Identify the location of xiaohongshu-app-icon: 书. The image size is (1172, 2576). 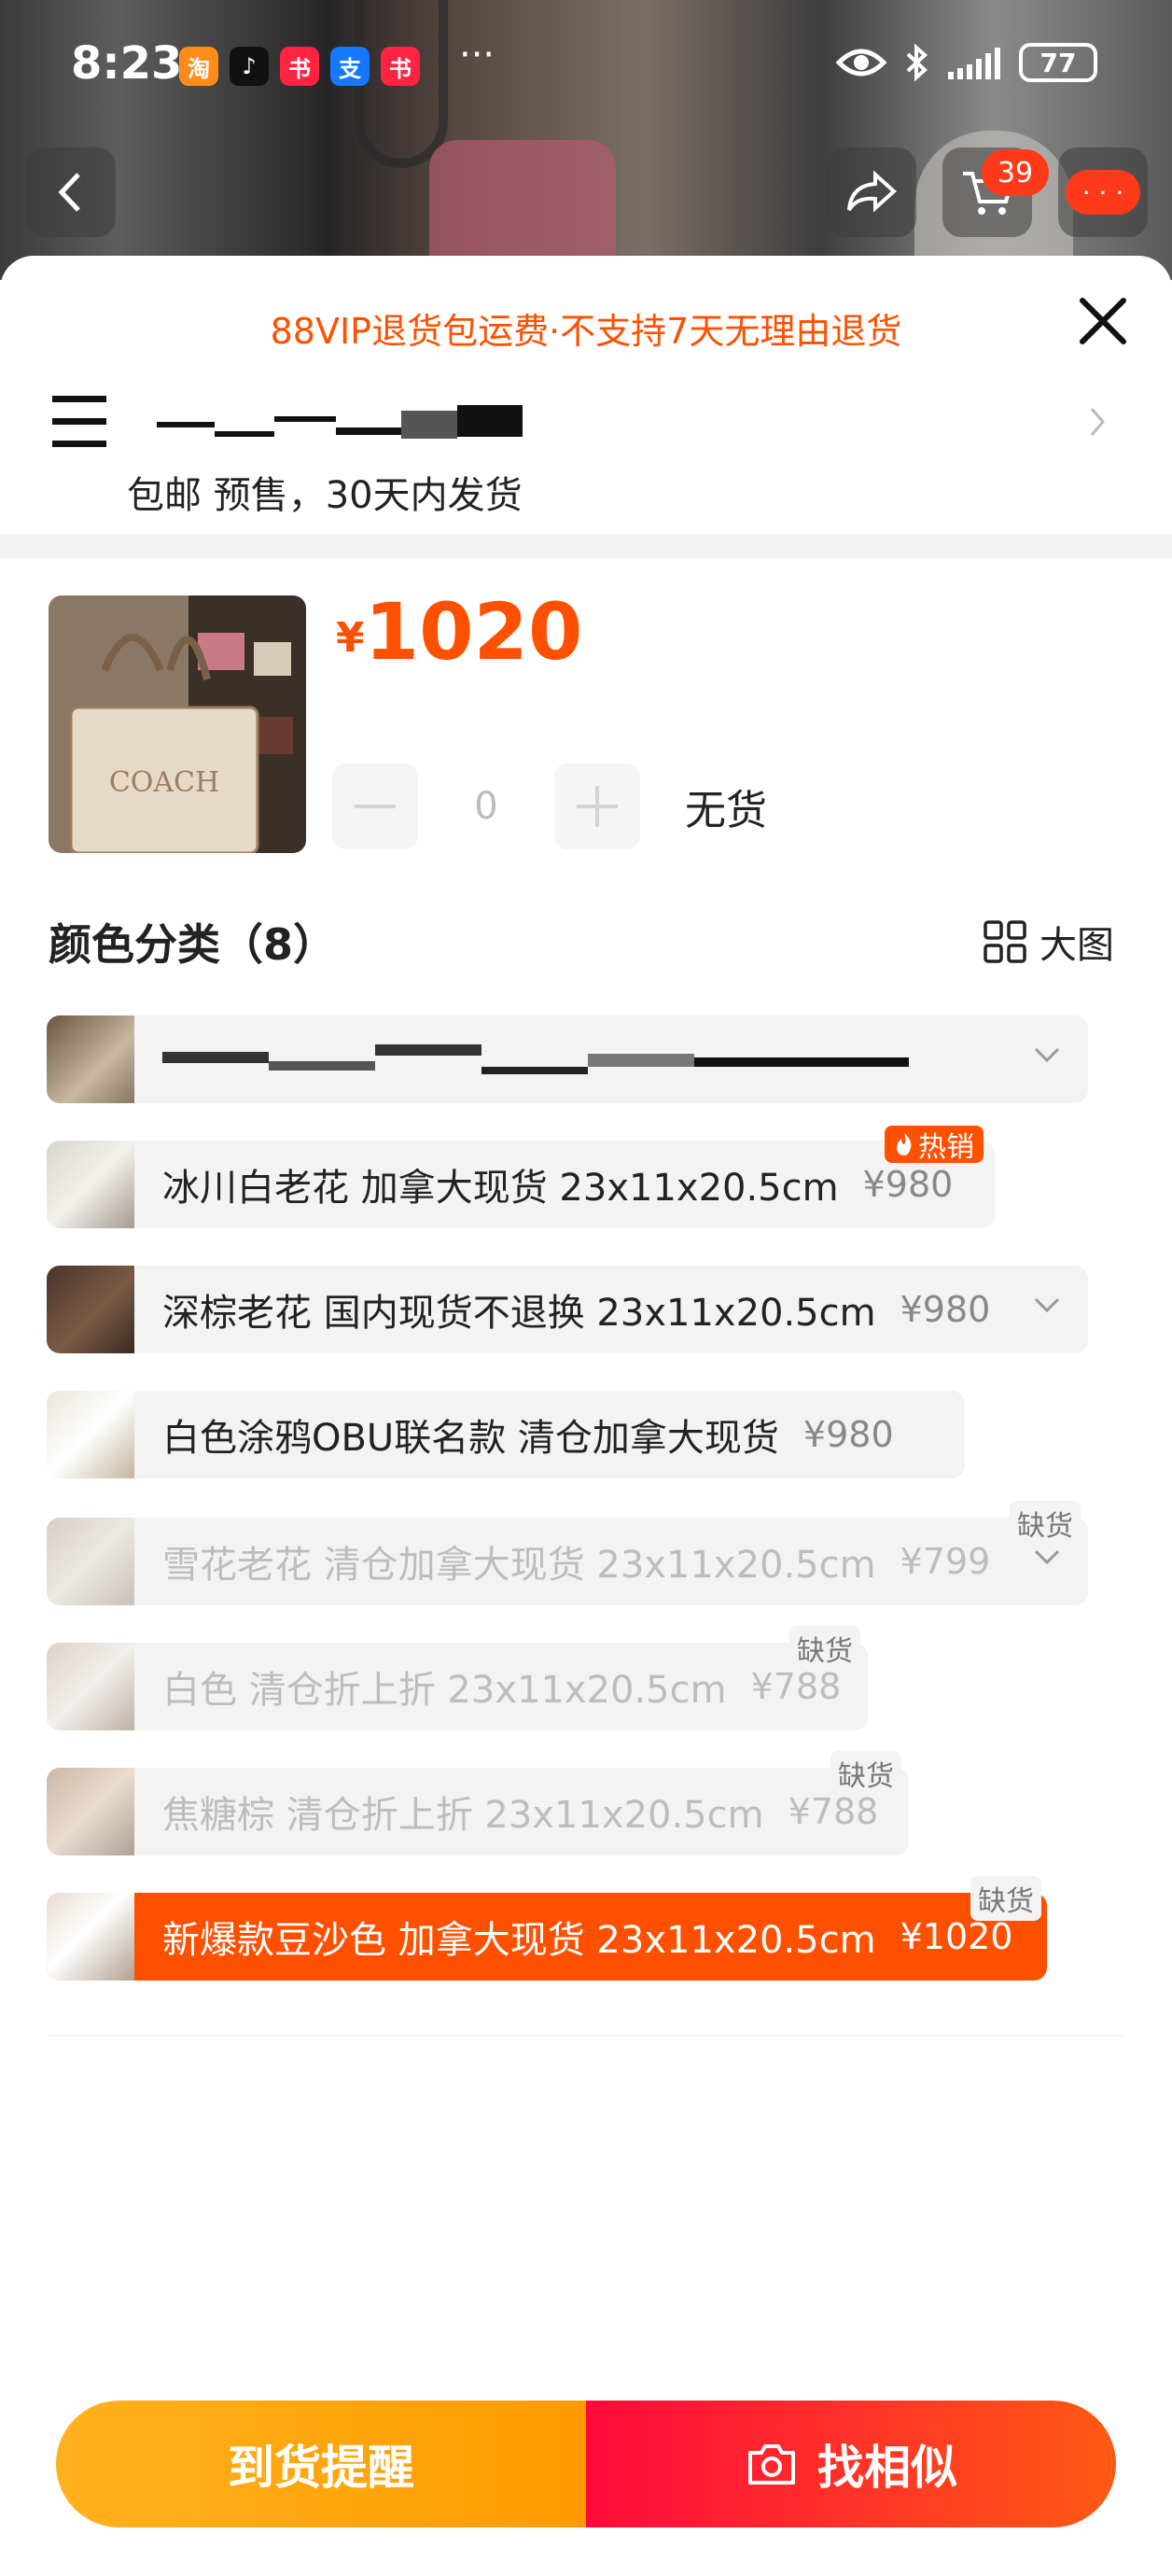
(299, 66).